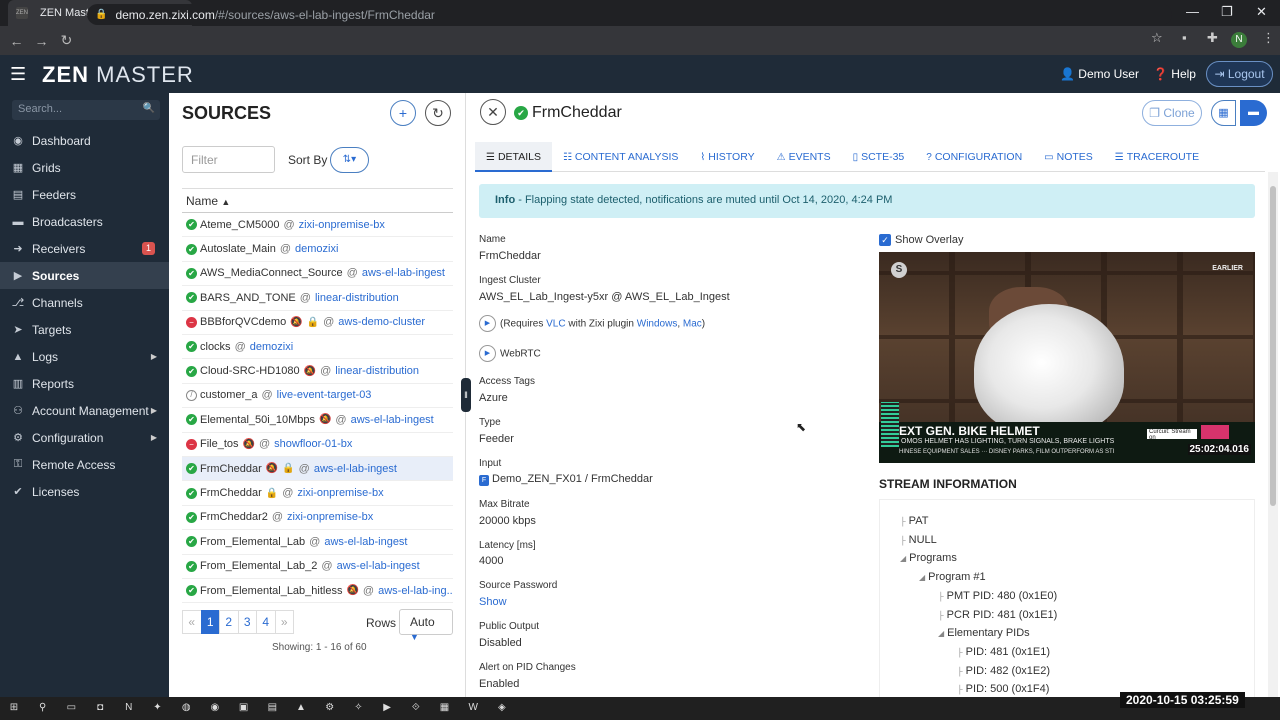  Describe the element at coordinates (18, 74) in the screenshot. I see `hamburger-menu-icon: ☰` at that location.